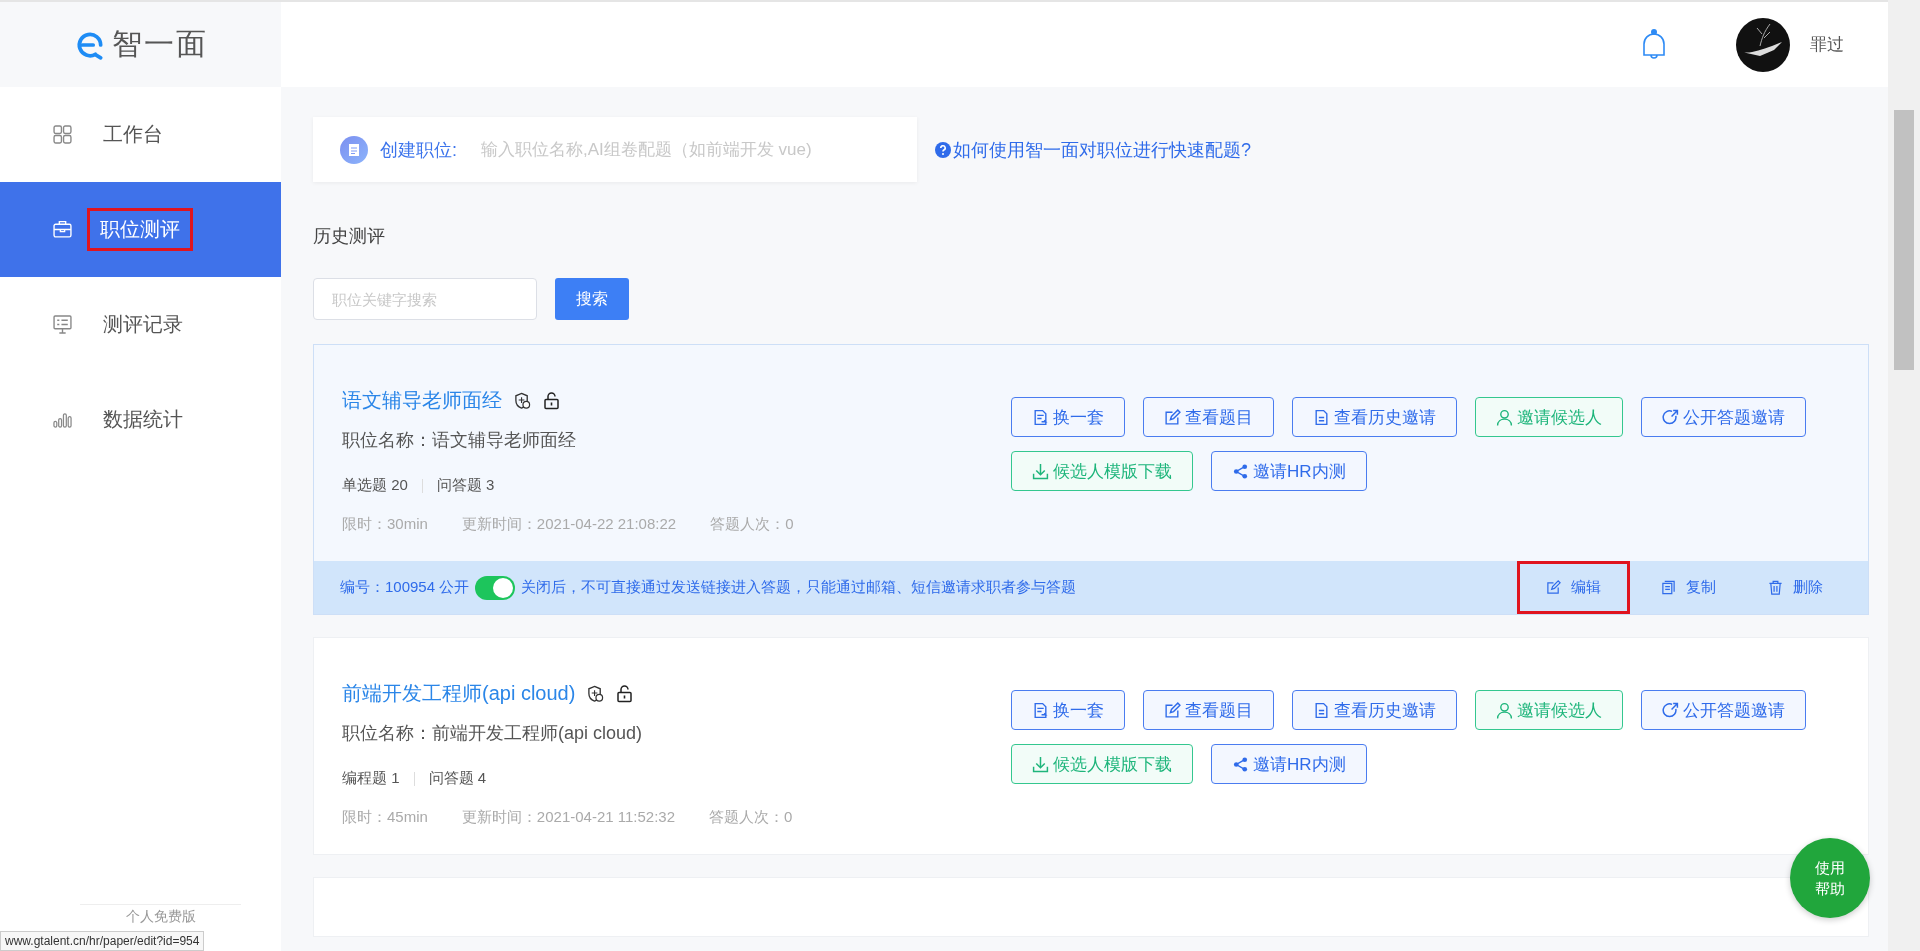  I want to click on avatar-icon, so click(1763, 44).